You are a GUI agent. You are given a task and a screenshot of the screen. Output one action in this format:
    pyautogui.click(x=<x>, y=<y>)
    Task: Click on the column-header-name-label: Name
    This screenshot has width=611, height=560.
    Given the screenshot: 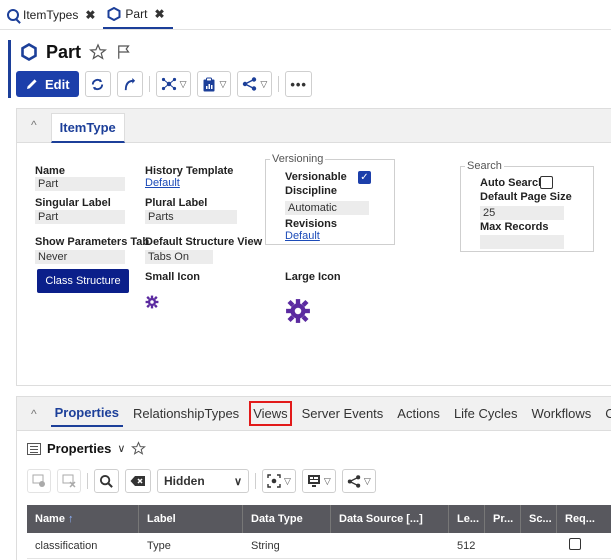 What is the action you would take?
    pyautogui.click(x=50, y=519)
    